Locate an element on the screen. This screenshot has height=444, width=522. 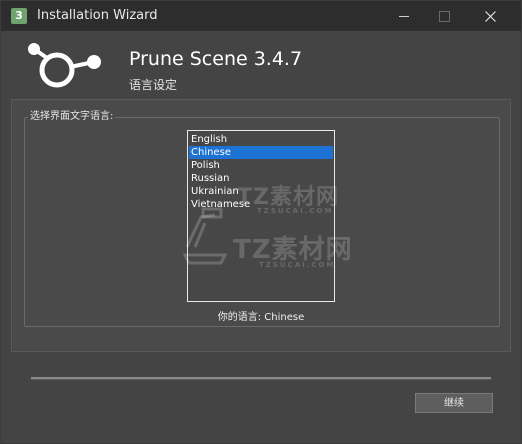
maximize-icon is located at coordinates (444, 16).